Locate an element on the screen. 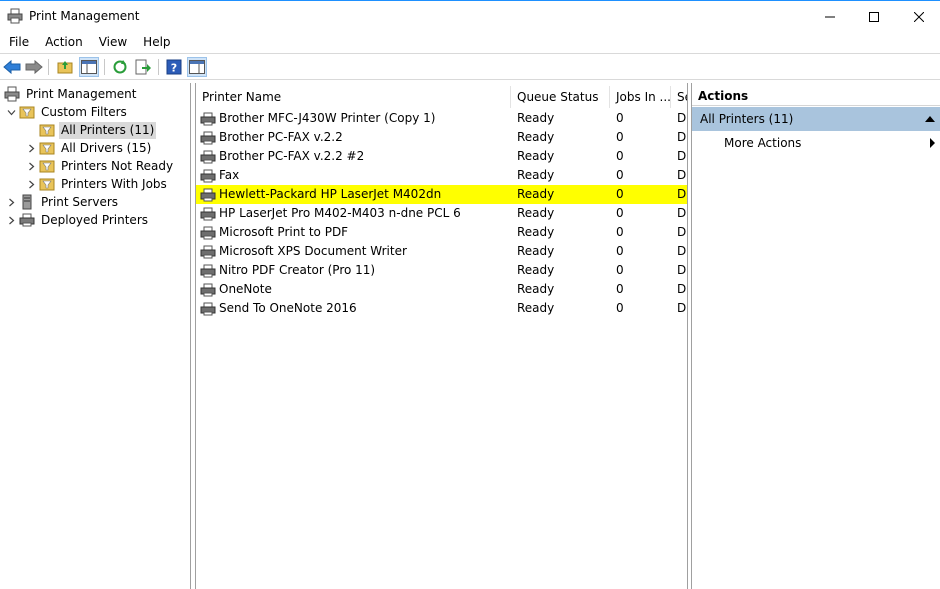 The height and width of the screenshot is (589, 940). tree-item-custom-filters: Custom Filters is located at coordinates (67, 112).